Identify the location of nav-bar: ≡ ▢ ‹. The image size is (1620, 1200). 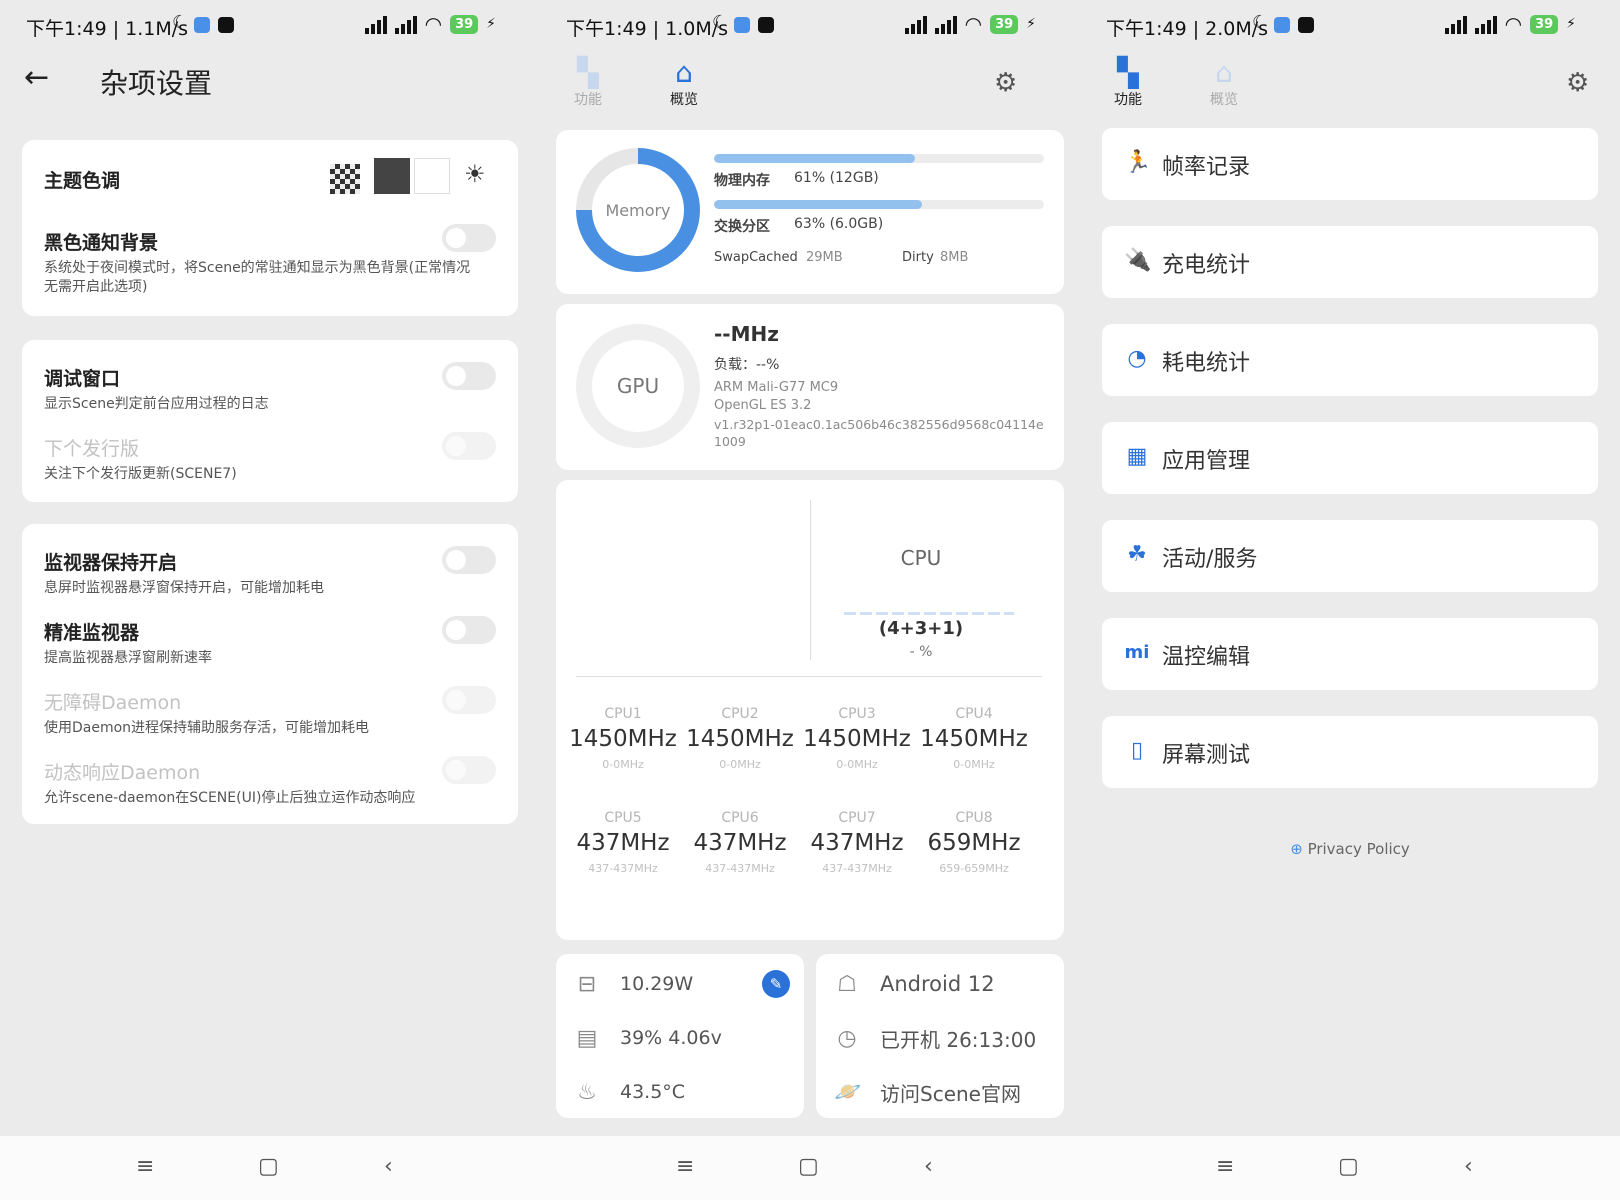
(270, 1168).